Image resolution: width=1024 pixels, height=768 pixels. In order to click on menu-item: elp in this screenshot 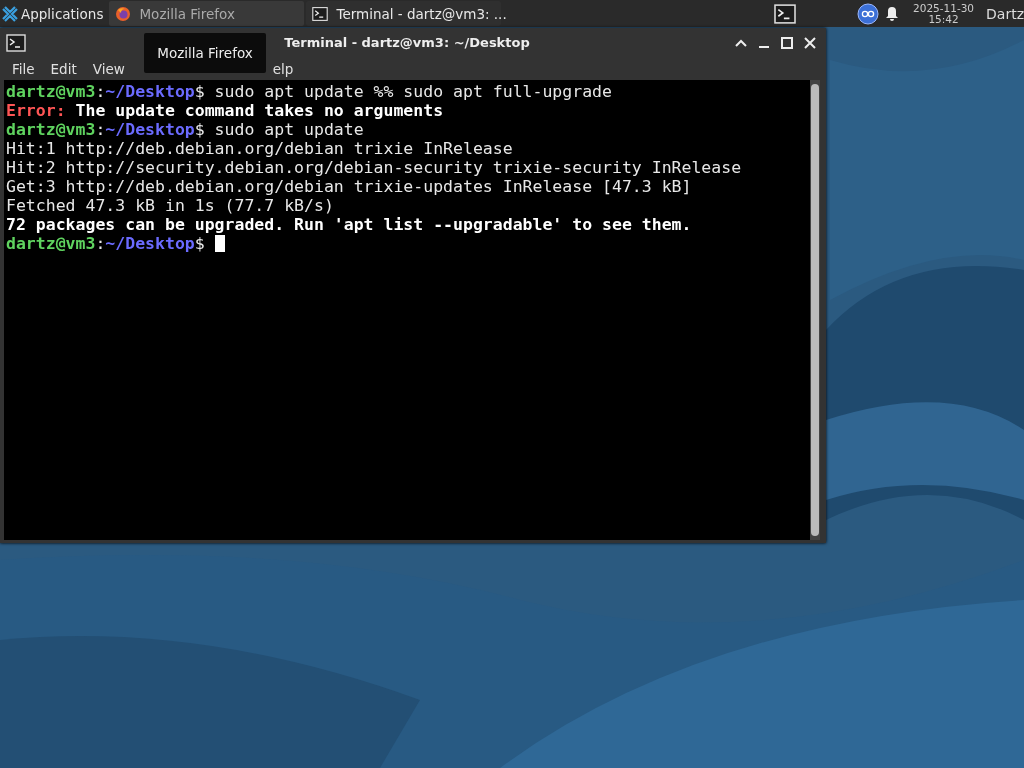, I will do `click(287, 68)`.